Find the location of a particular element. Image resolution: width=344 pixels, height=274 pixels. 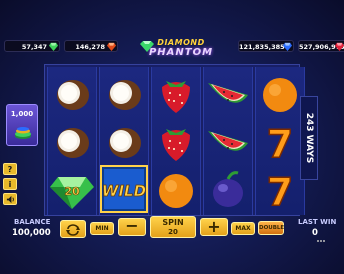

max-bet-button: MAX is located at coordinates (243, 228).